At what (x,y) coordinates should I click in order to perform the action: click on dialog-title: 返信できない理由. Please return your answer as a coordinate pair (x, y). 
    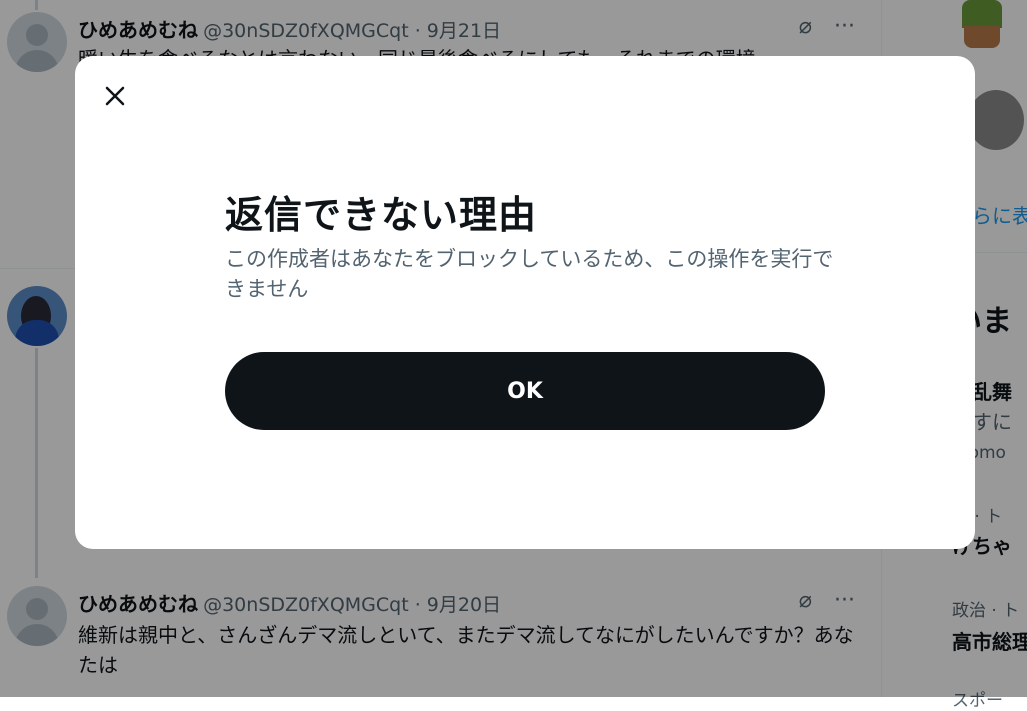
    Looking at the image, I should click on (381, 215).